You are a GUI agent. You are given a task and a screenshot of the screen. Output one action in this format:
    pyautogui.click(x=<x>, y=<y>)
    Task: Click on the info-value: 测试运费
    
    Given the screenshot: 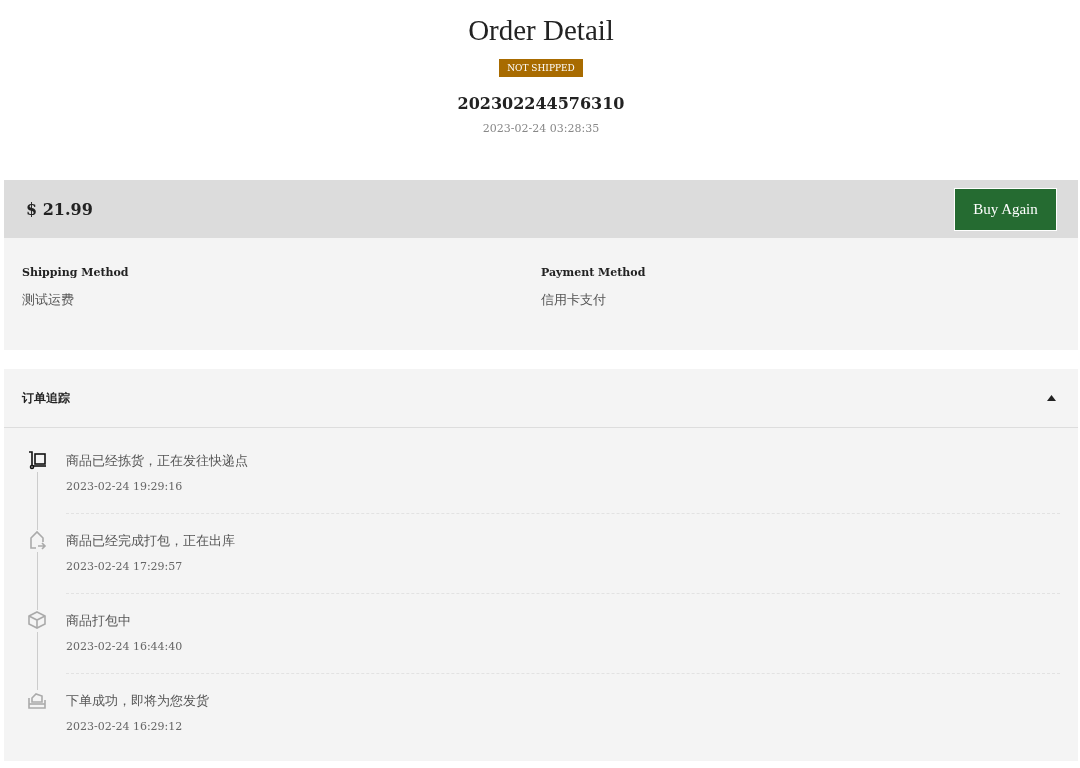 What is the action you would take?
    pyautogui.click(x=48, y=300)
    